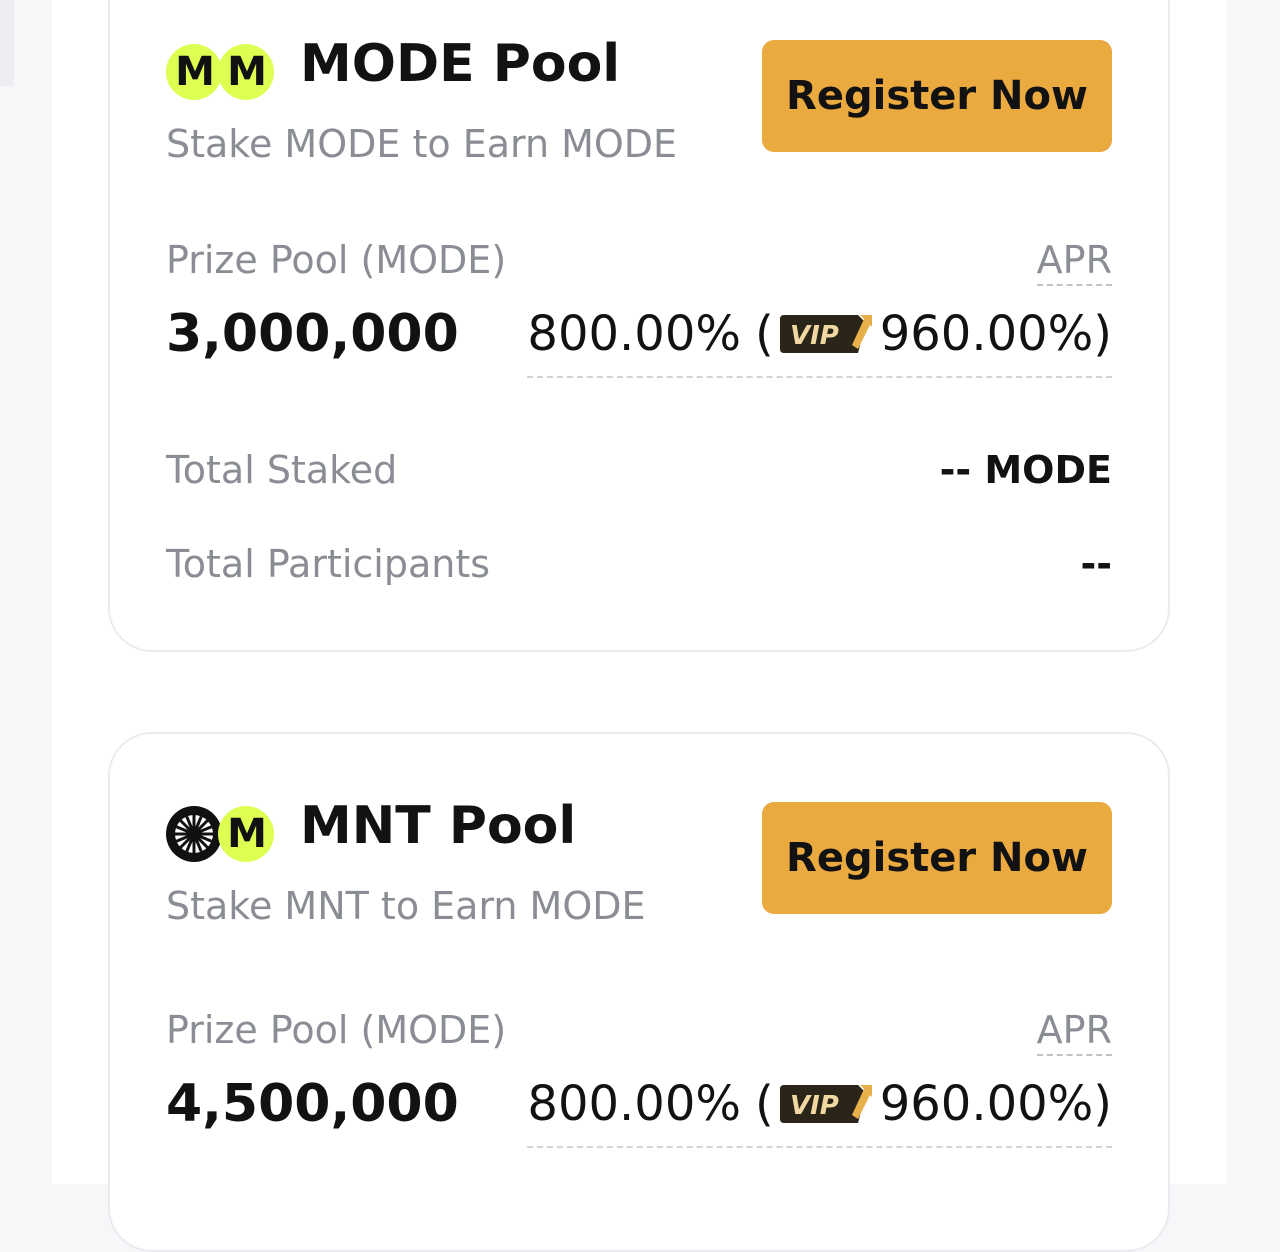  I want to click on left-edge-strip, so click(7, 43).